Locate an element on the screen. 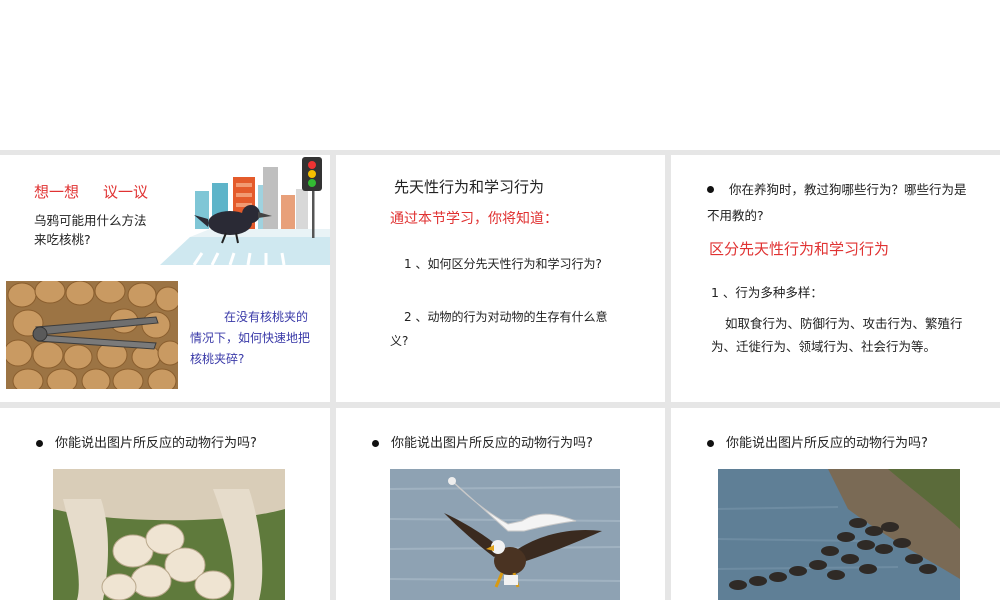  slide-thumbnail-4: 你能说出图片所反应的动物行为吗? is located at coordinates (165, 504).